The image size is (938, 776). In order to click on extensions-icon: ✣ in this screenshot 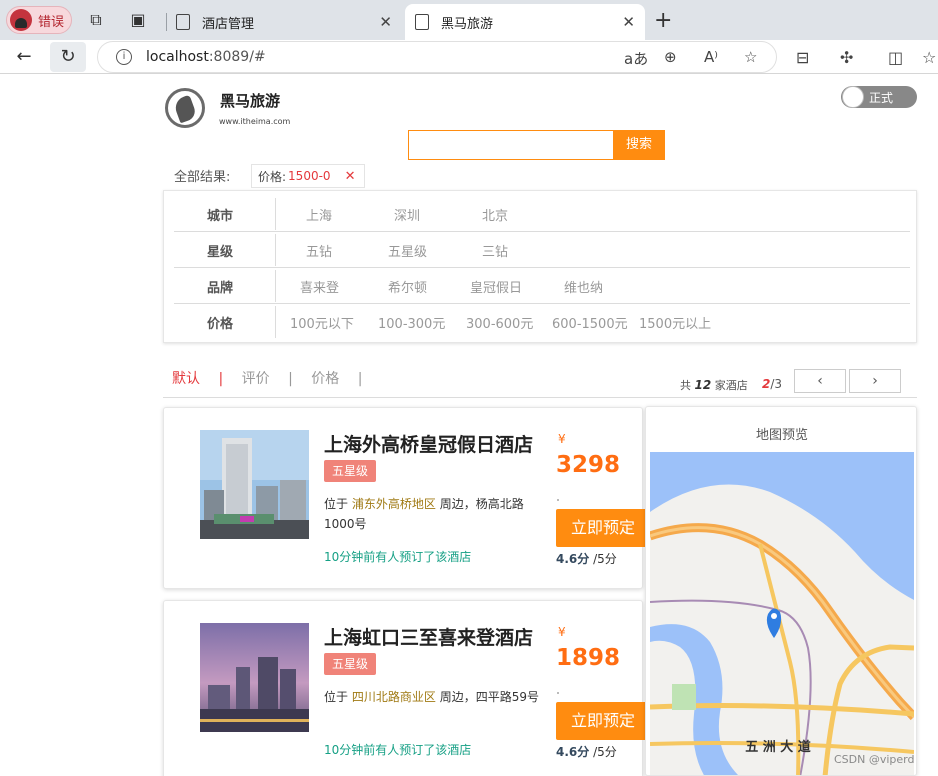, I will do `click(846, 57)`.